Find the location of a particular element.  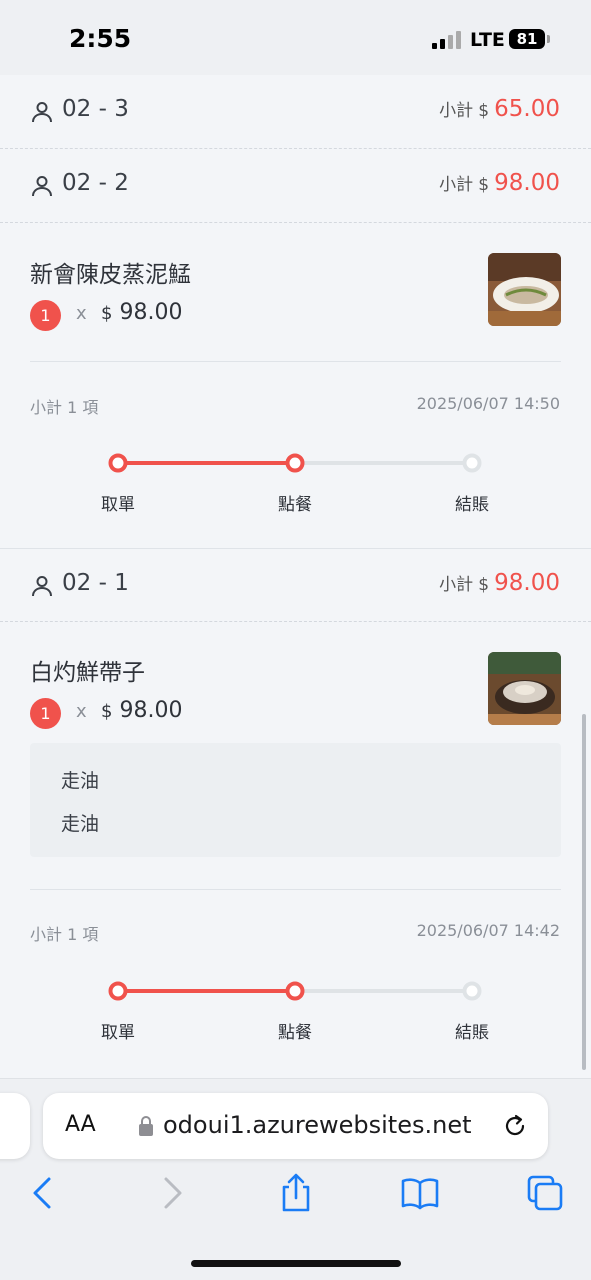

table-subtotal: 小計 $ 65.00 is located at coordinates (499, 109).